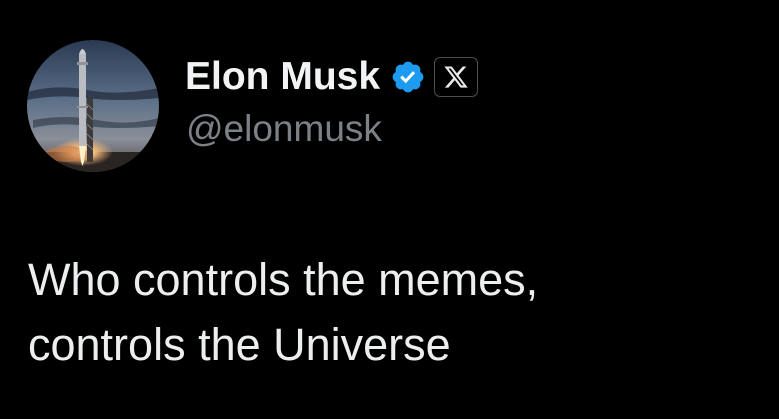 This screenshot has width=779, height=419. I want to click on rocket-launch-avatar-image, so click(93, 106).